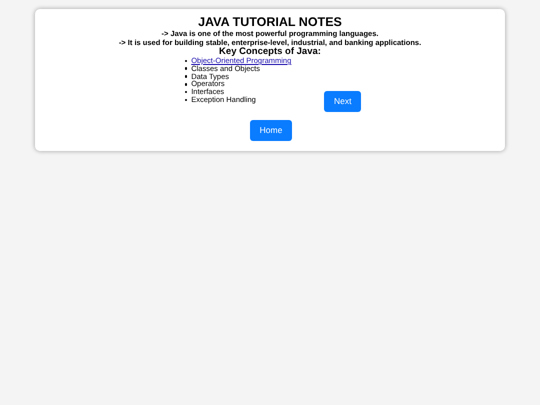  What do you see at coordinates (343, 101) in the screenshot?
I see `next-button: Next` at bounding box center [343, 101].